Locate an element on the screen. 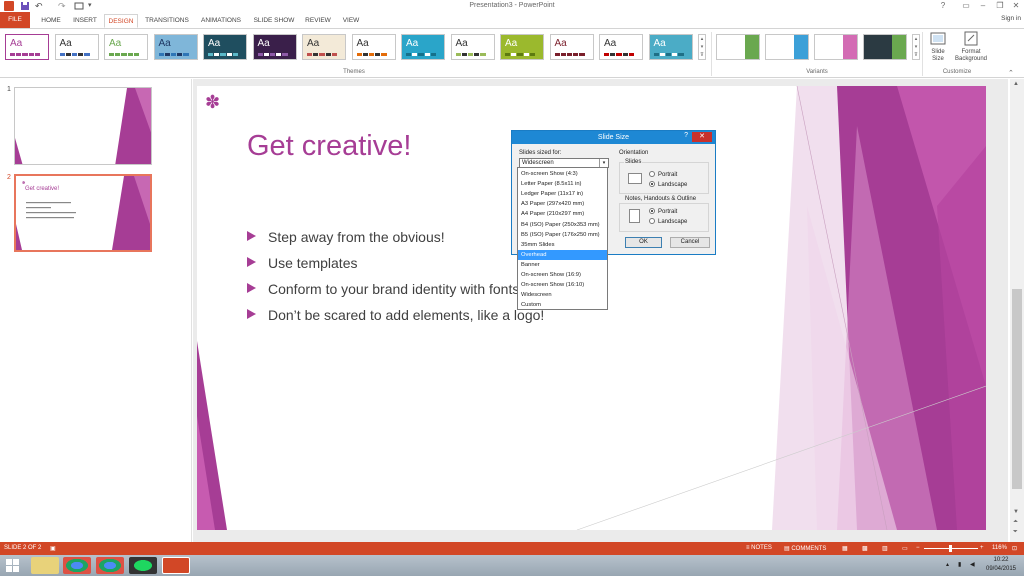  size-option: B5 (ISO) Paper (176x250 mm) is located at coordinates (562, 235).